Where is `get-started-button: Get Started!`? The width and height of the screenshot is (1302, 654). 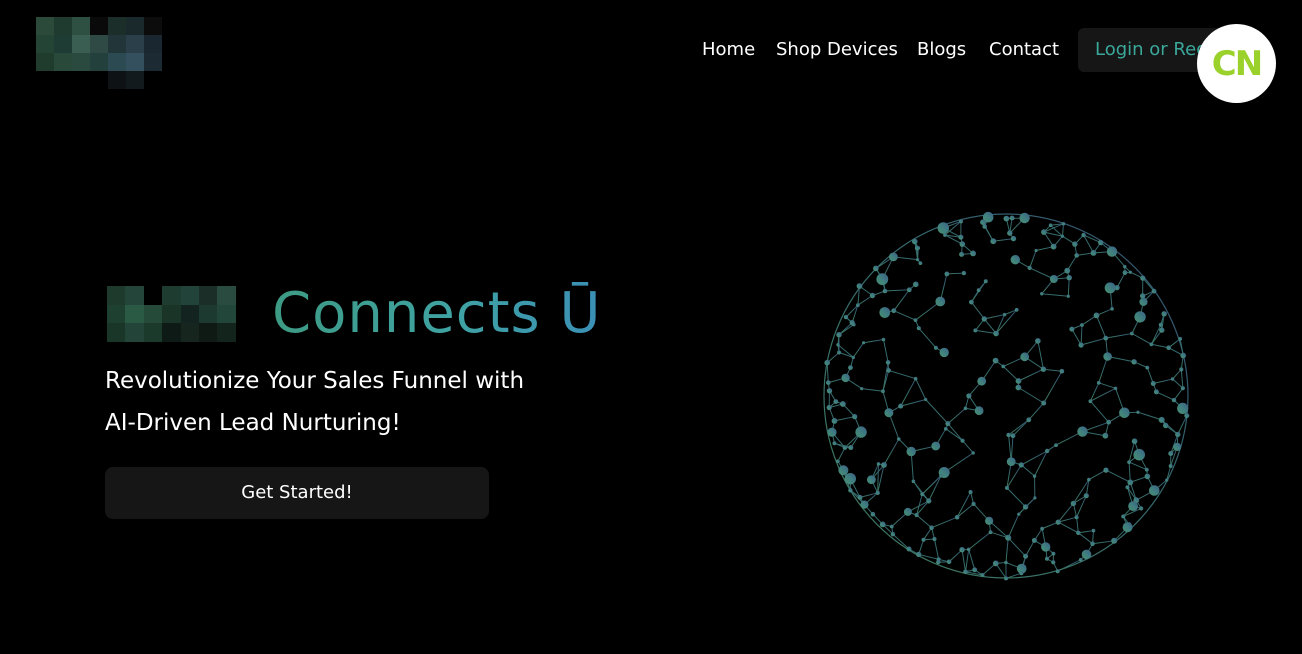
get-started-button: Get Started! is located at coordinates (297, 493).